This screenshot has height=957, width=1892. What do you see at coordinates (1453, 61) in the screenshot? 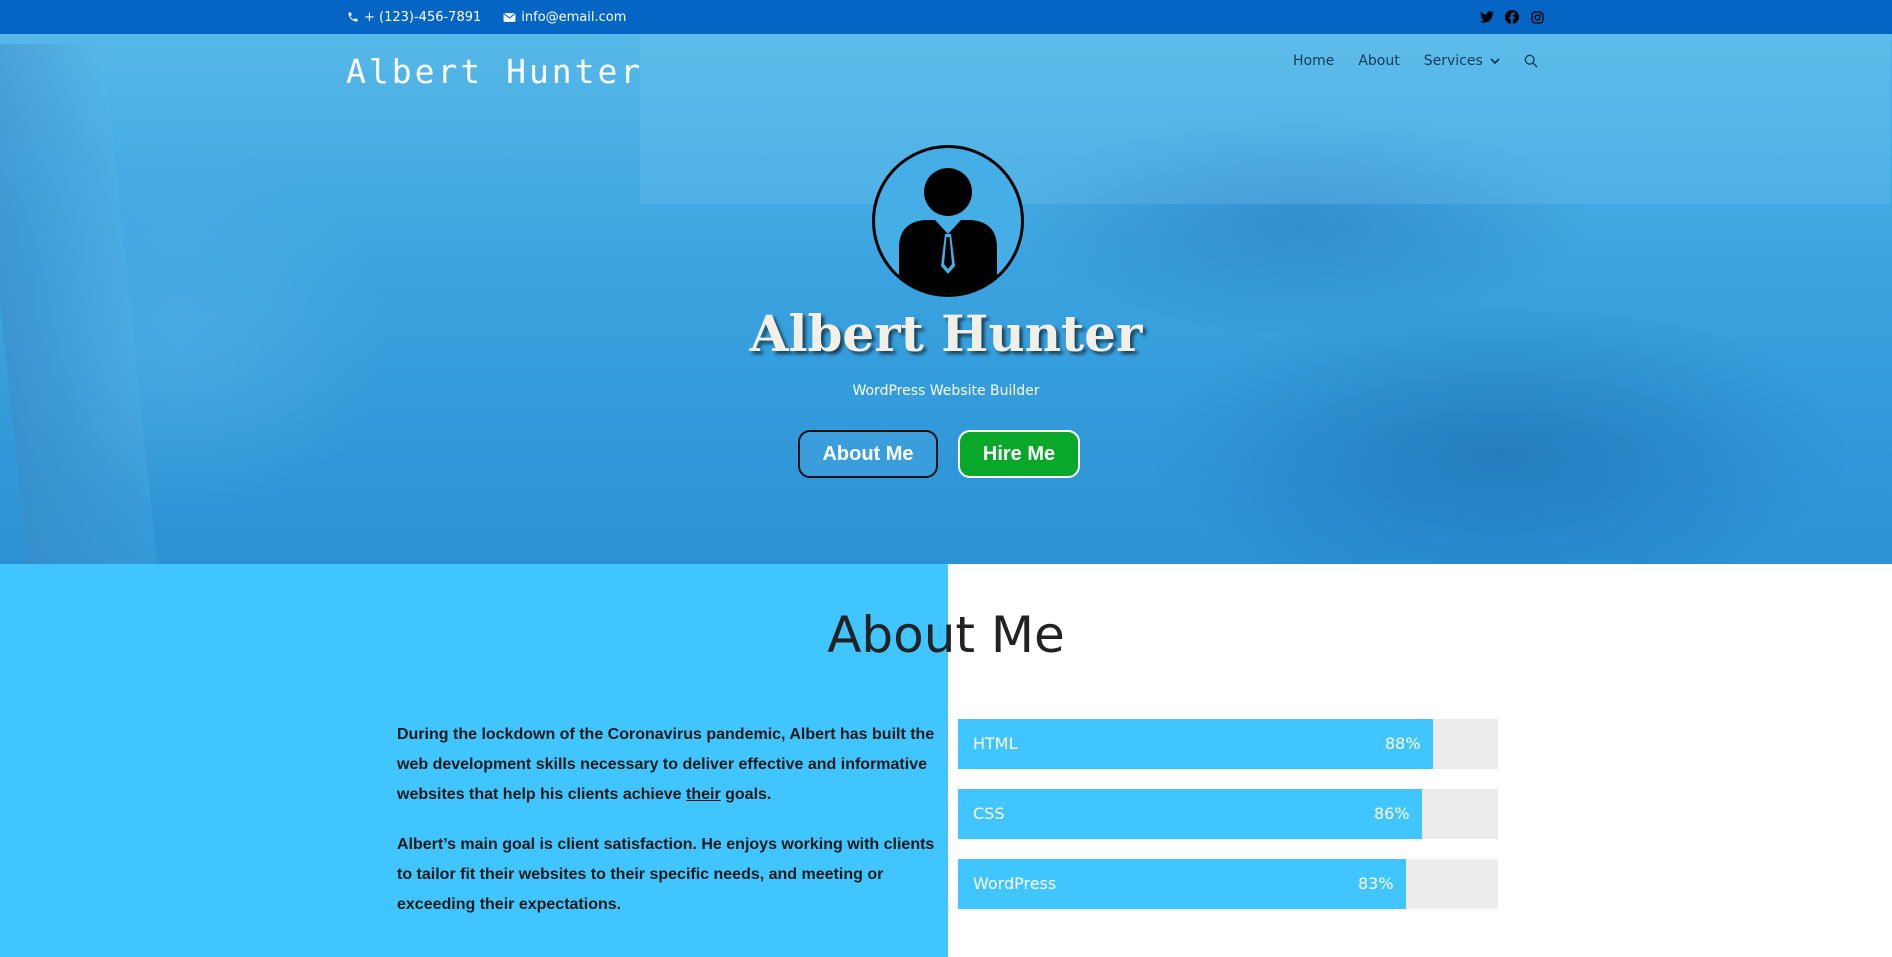
I see `nav-label: Services` at bounding box center [1453, 61].